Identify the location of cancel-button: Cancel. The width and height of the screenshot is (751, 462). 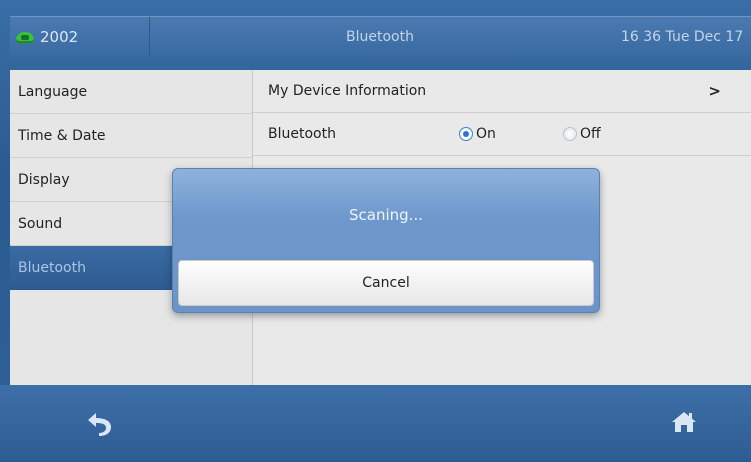
(386, 283).